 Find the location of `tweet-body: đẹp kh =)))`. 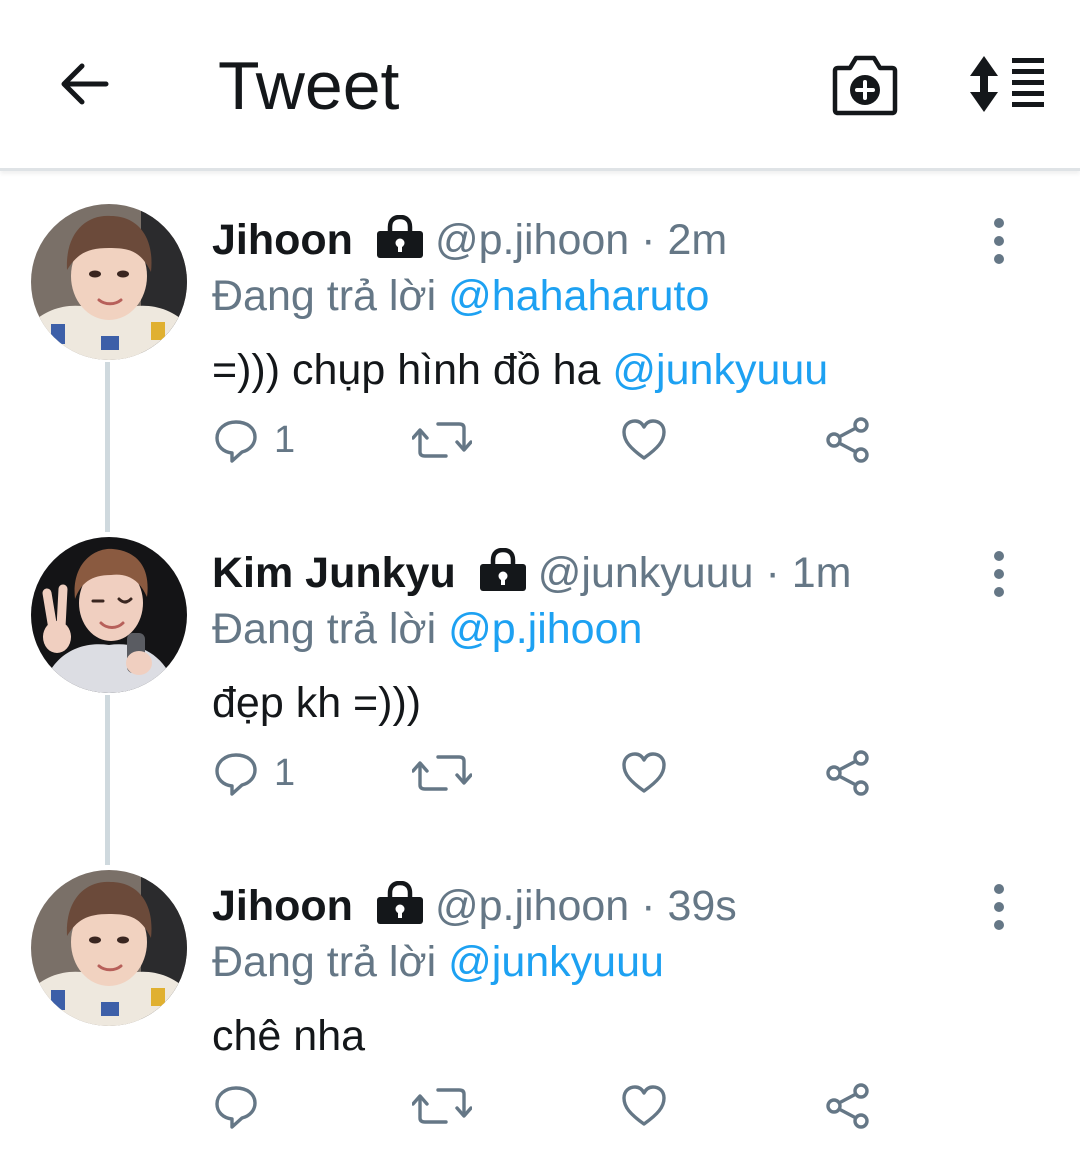

tweet-body: đẹp kh =))) is located at coordinates (317, 703).